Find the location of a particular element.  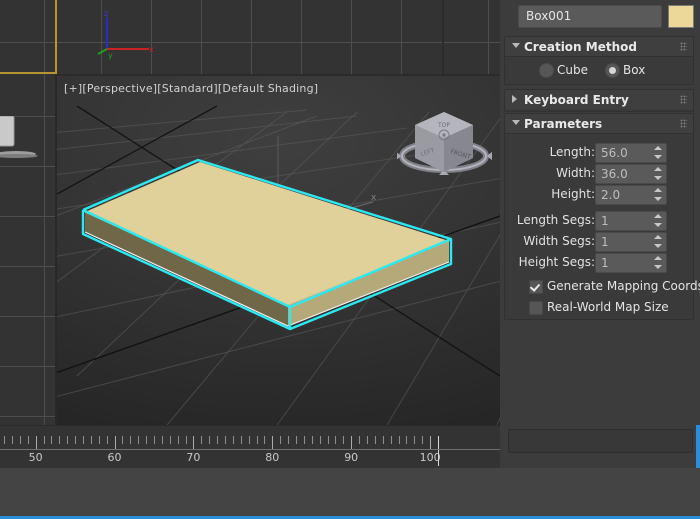

real-world-map-size-checkbox is located at coordinates (536, 308).